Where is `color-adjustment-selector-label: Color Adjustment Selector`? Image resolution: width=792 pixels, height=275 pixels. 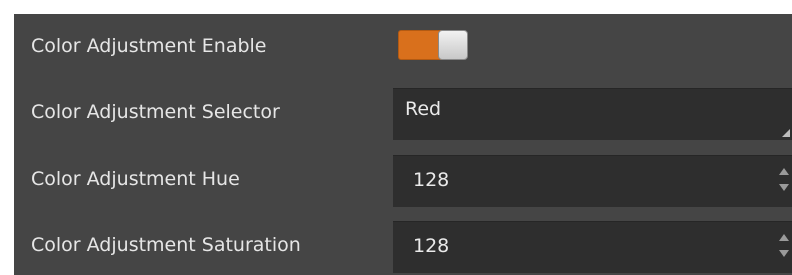
color-adjustment-selector-label: Color Adjustment Selector is located at coordinates (155, 112).